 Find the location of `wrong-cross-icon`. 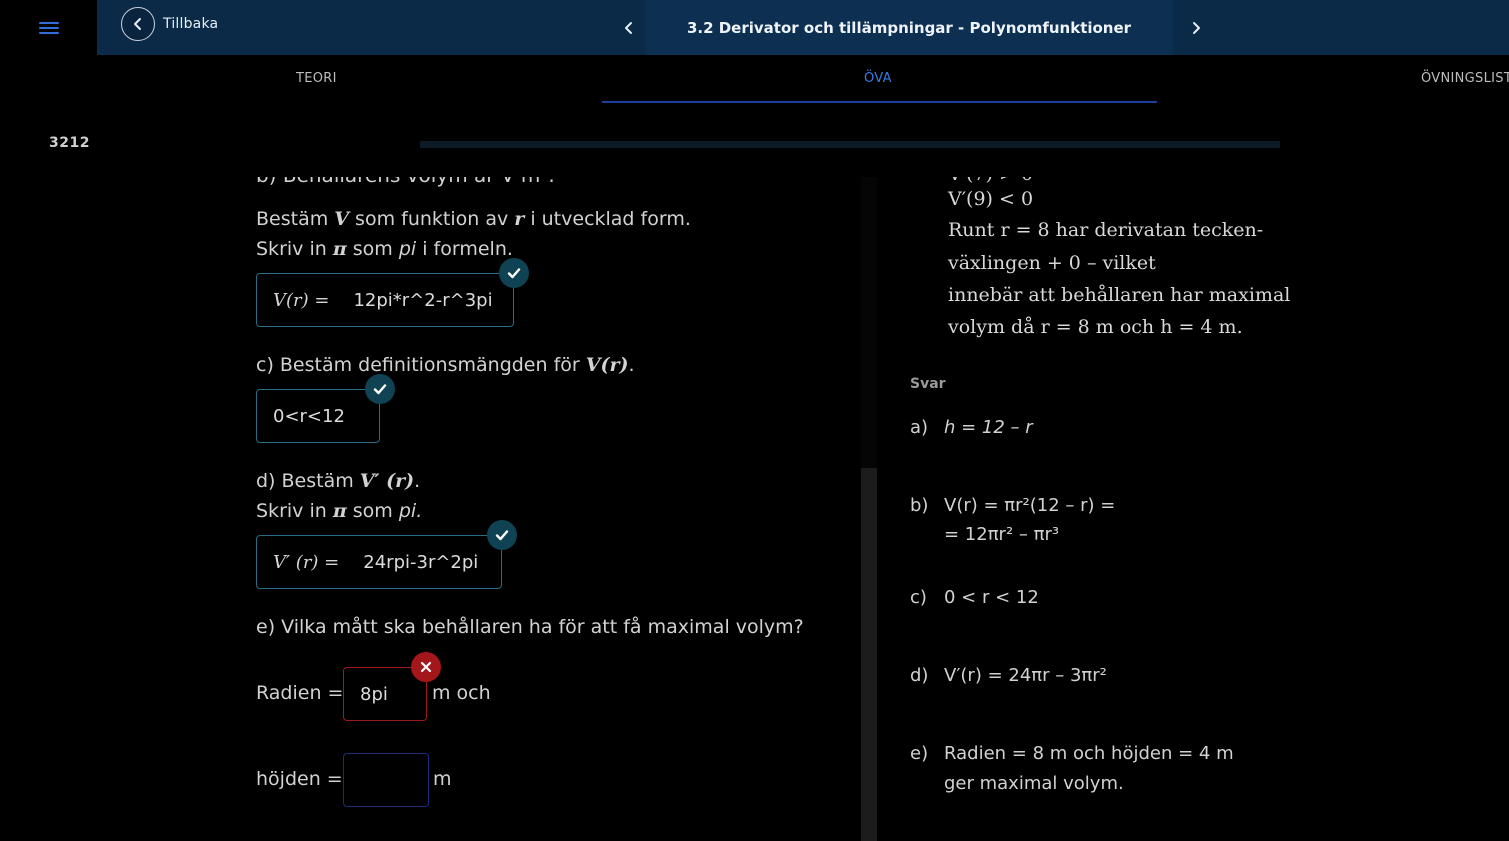

wrong-cross-icon is located at coordinates (426, 667).